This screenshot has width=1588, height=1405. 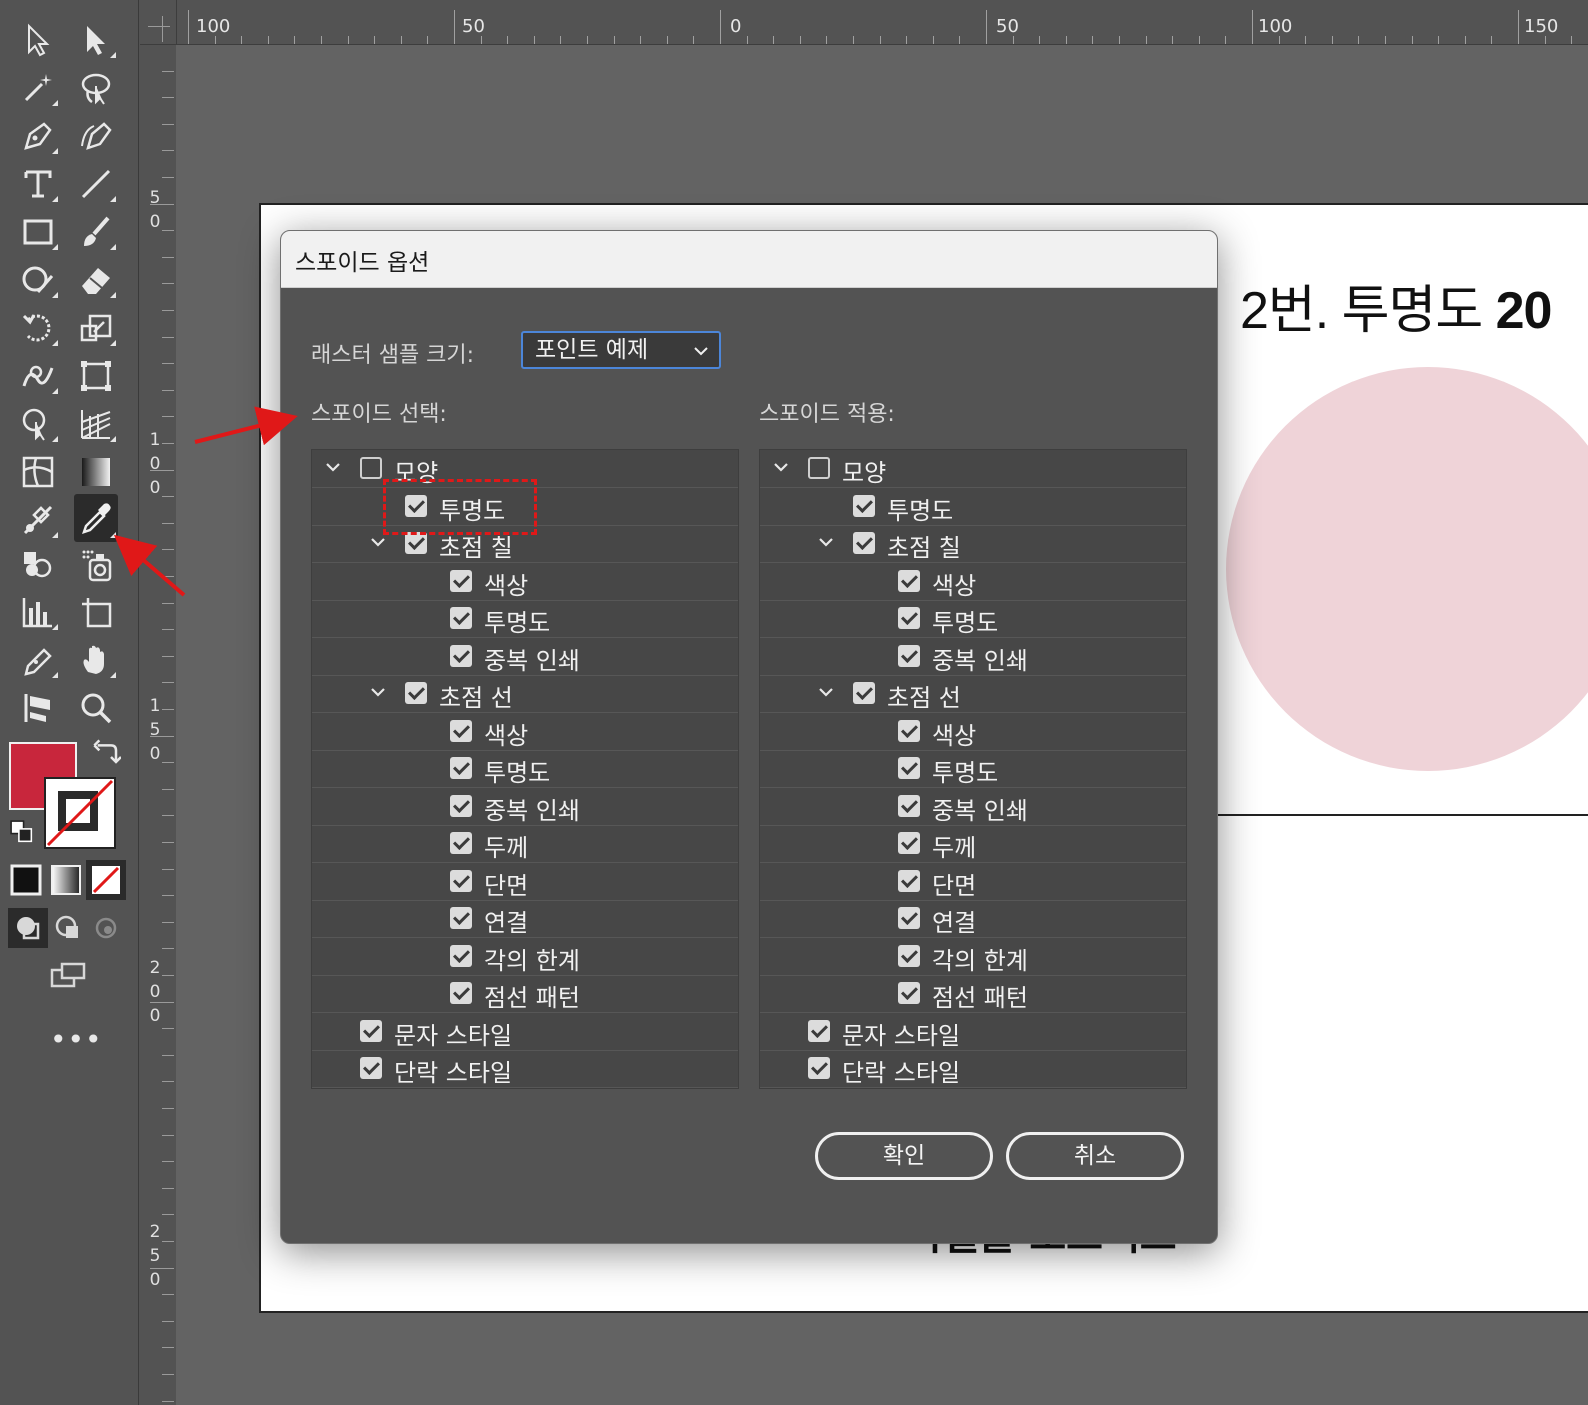 I want to click on draw-inside-icon, so click(x=106, y=928).